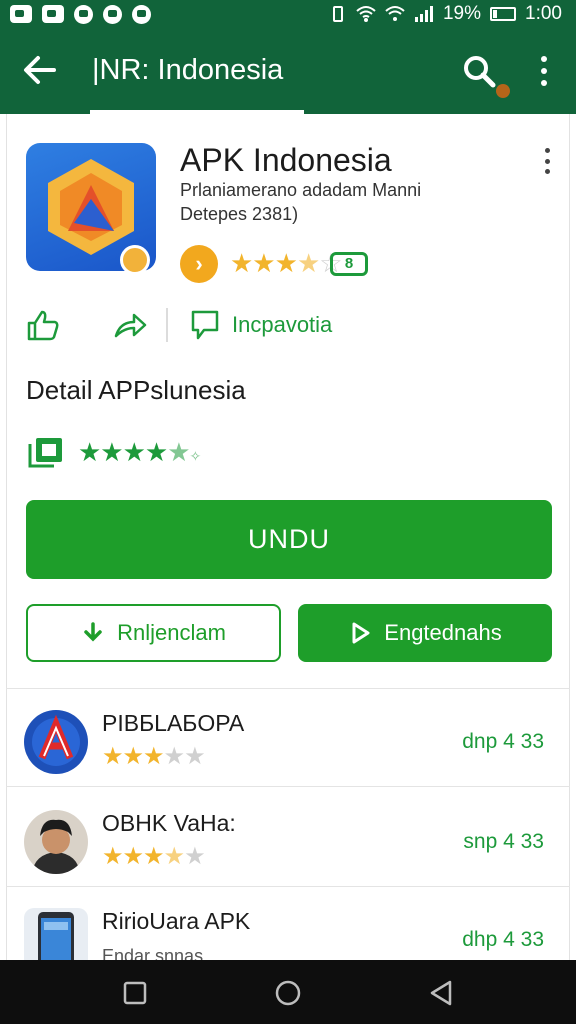  I want to click on app-date: Detepes 2381), so click(239, 214).